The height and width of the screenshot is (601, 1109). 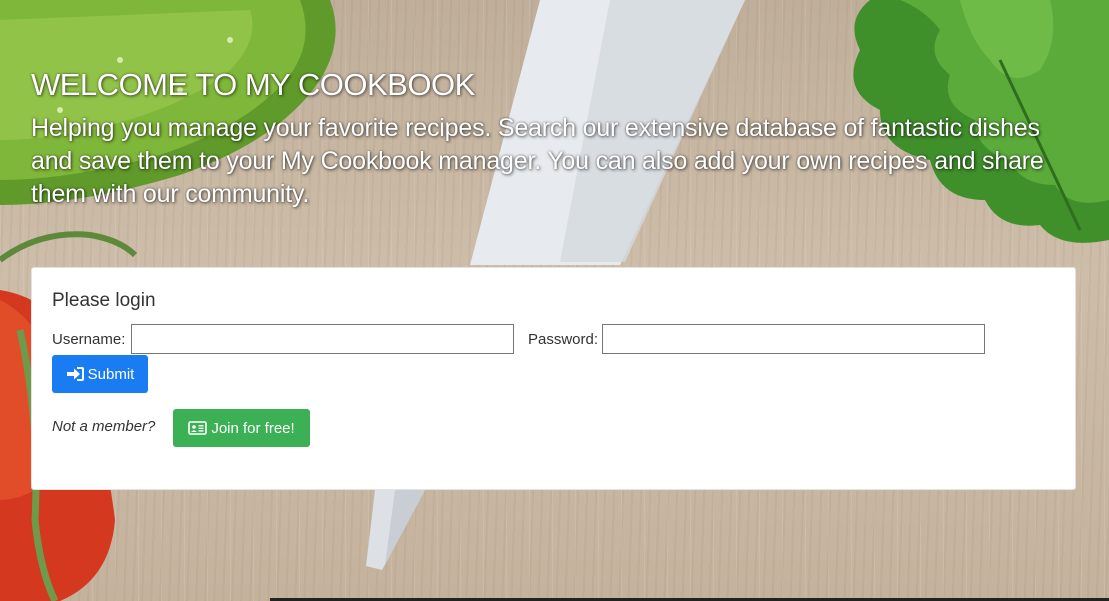 What do you see at coordinates (89, 339) in the screenshot?
I see `username-label: Username:` at bounding box center [89, 339].